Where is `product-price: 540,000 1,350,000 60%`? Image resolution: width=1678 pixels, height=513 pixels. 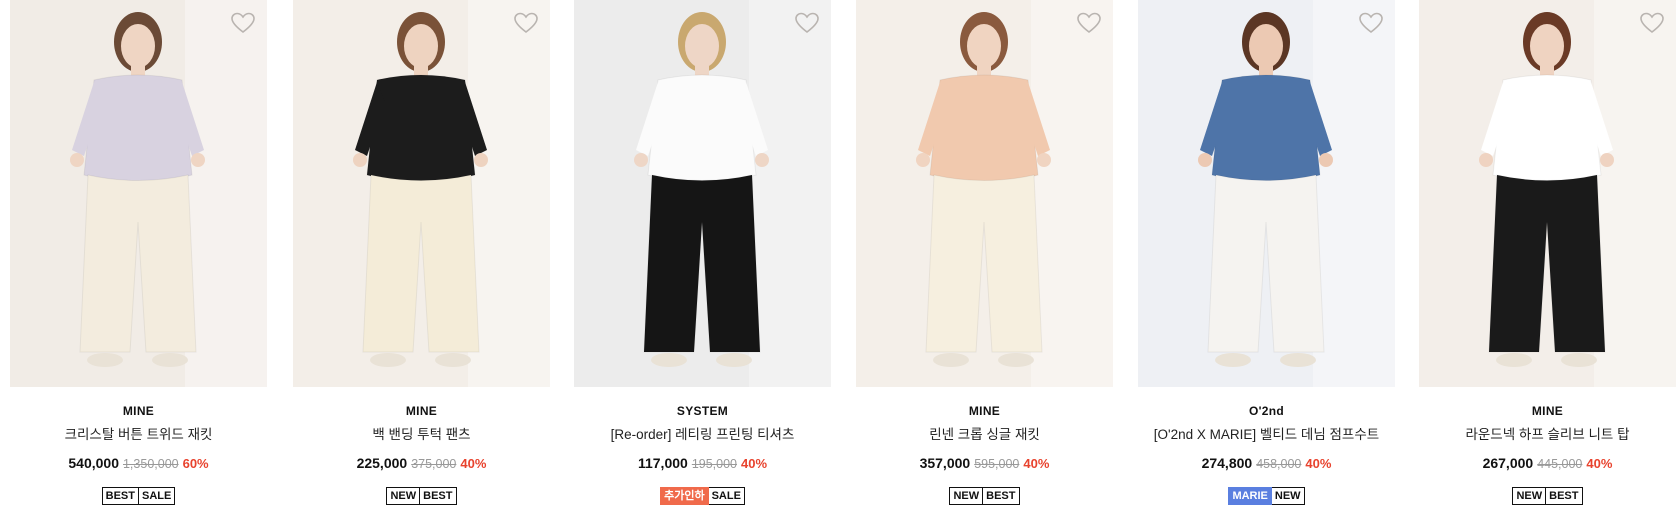 product-price: 540,000 1,350,000 60% is located at coordinates (138, 463).